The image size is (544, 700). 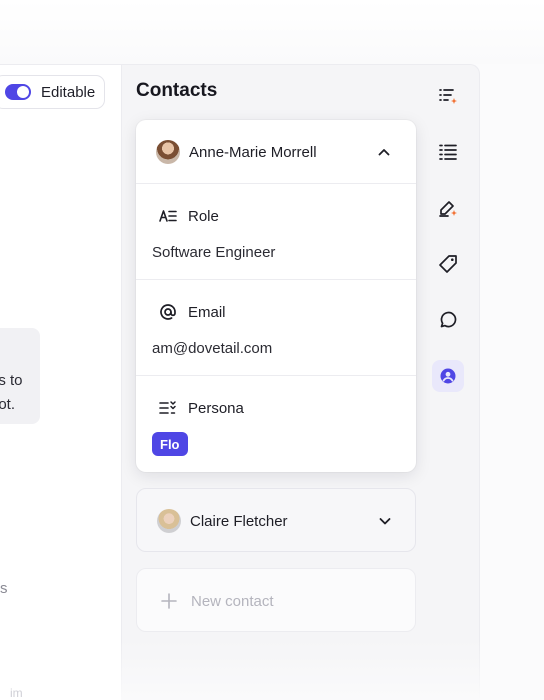 I want to click on toggle-knob, so click(x=23, y=92).